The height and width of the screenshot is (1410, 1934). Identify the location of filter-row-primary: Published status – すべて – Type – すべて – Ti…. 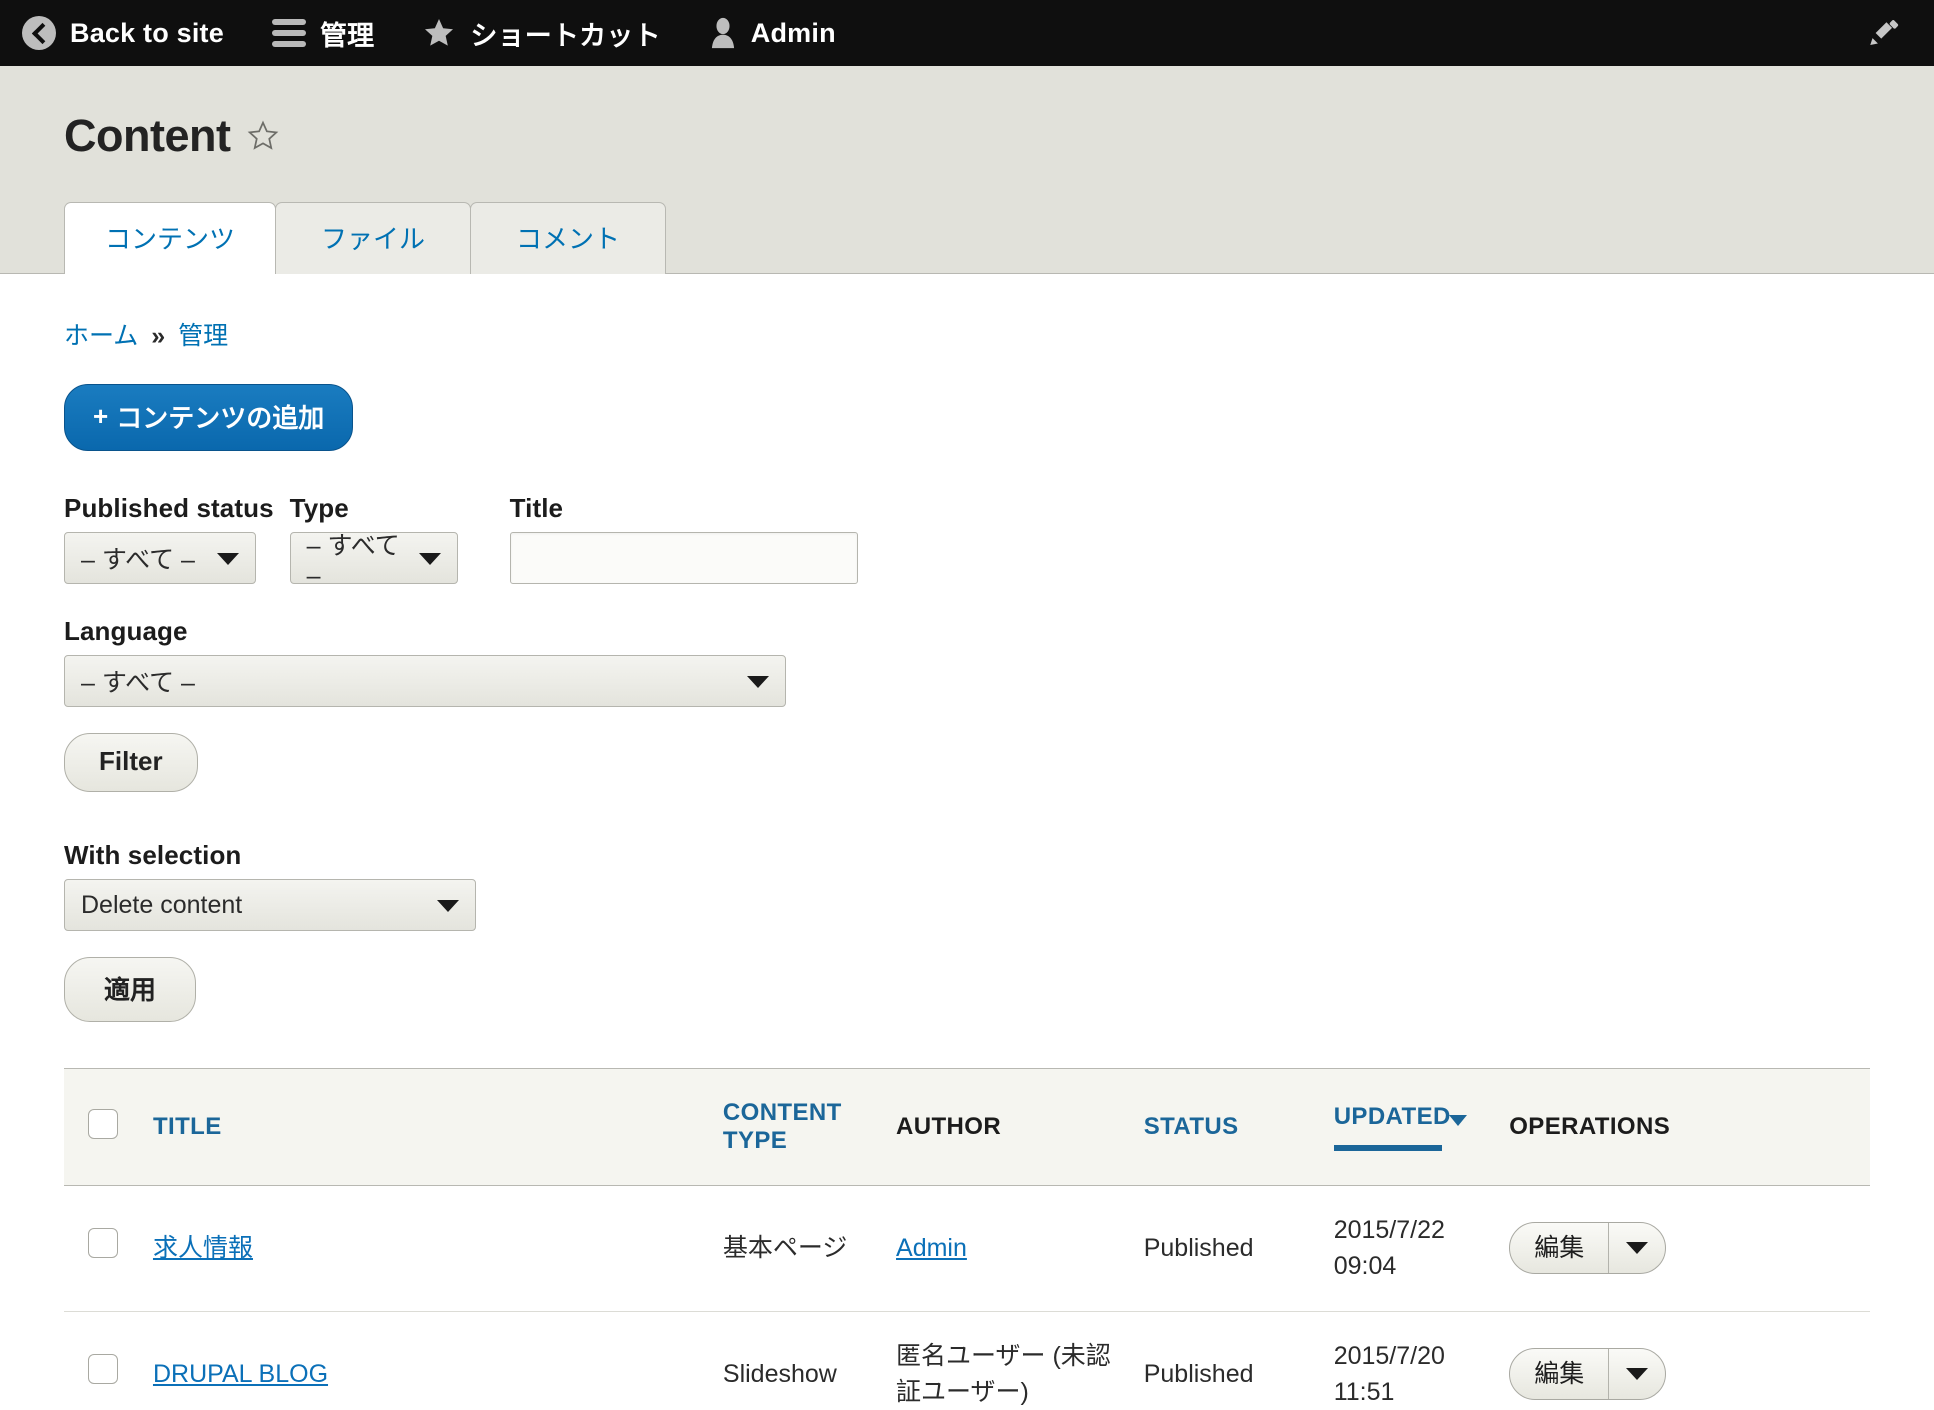
(967, 541).